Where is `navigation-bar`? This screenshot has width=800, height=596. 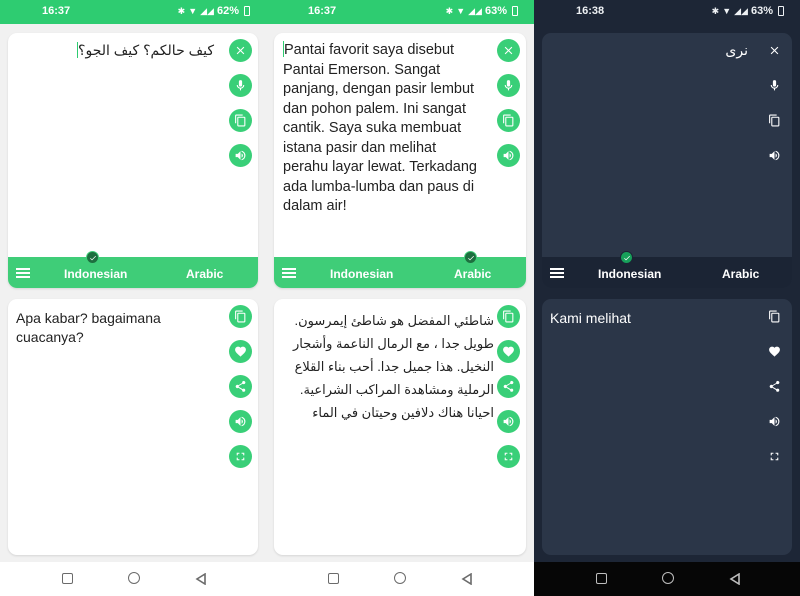 navigation-bar is located at coordinates (667, 579).